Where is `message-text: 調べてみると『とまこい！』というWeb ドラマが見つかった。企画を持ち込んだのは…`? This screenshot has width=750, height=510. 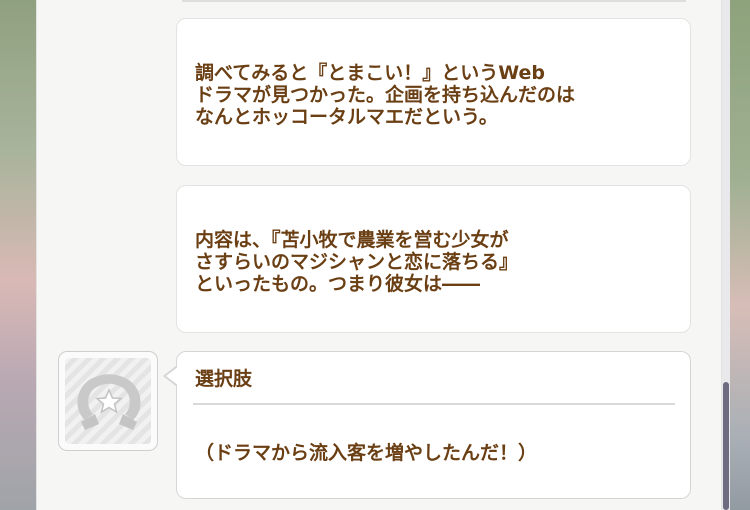
message-text: 調べてみると『とまこい！』というWeb ドラマが見つかった。企画を持ち込んだのは… is located at coordinates (385, 95).